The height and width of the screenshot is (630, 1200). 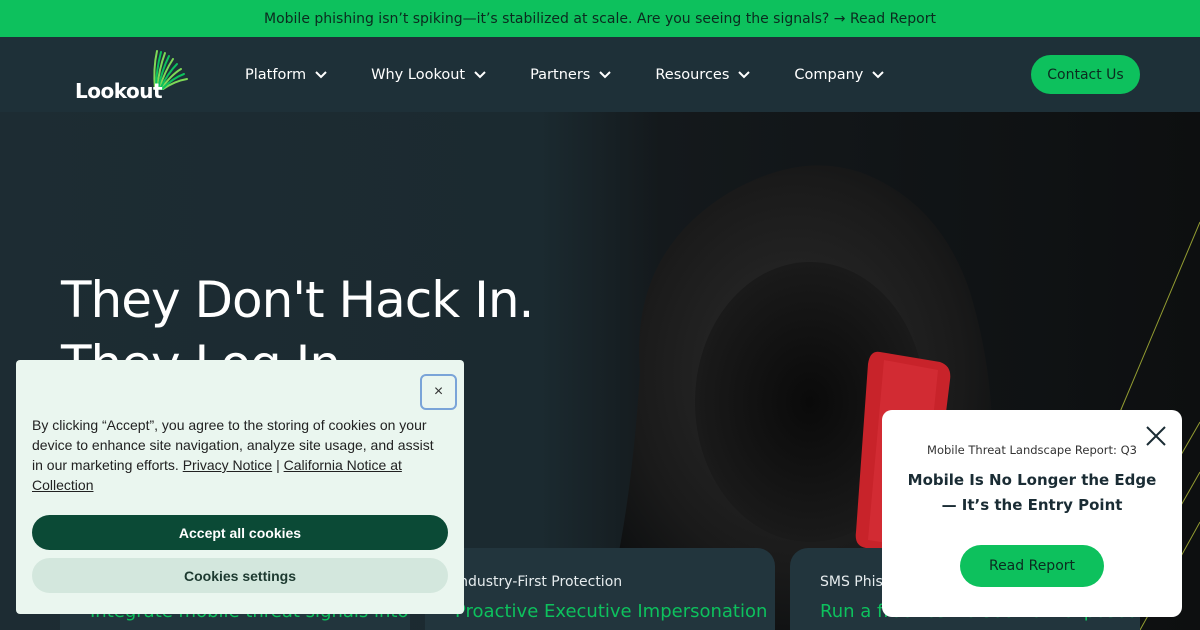 I want to click on nav-item-why-lookout: Why Lookout, so click(x=428, y=75).